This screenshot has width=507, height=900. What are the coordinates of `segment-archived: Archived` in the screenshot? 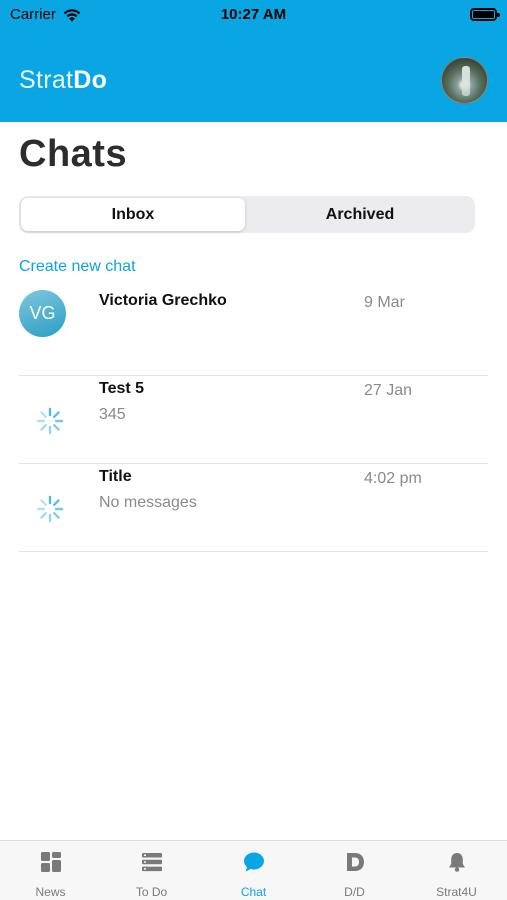 It's located at (360, 214).